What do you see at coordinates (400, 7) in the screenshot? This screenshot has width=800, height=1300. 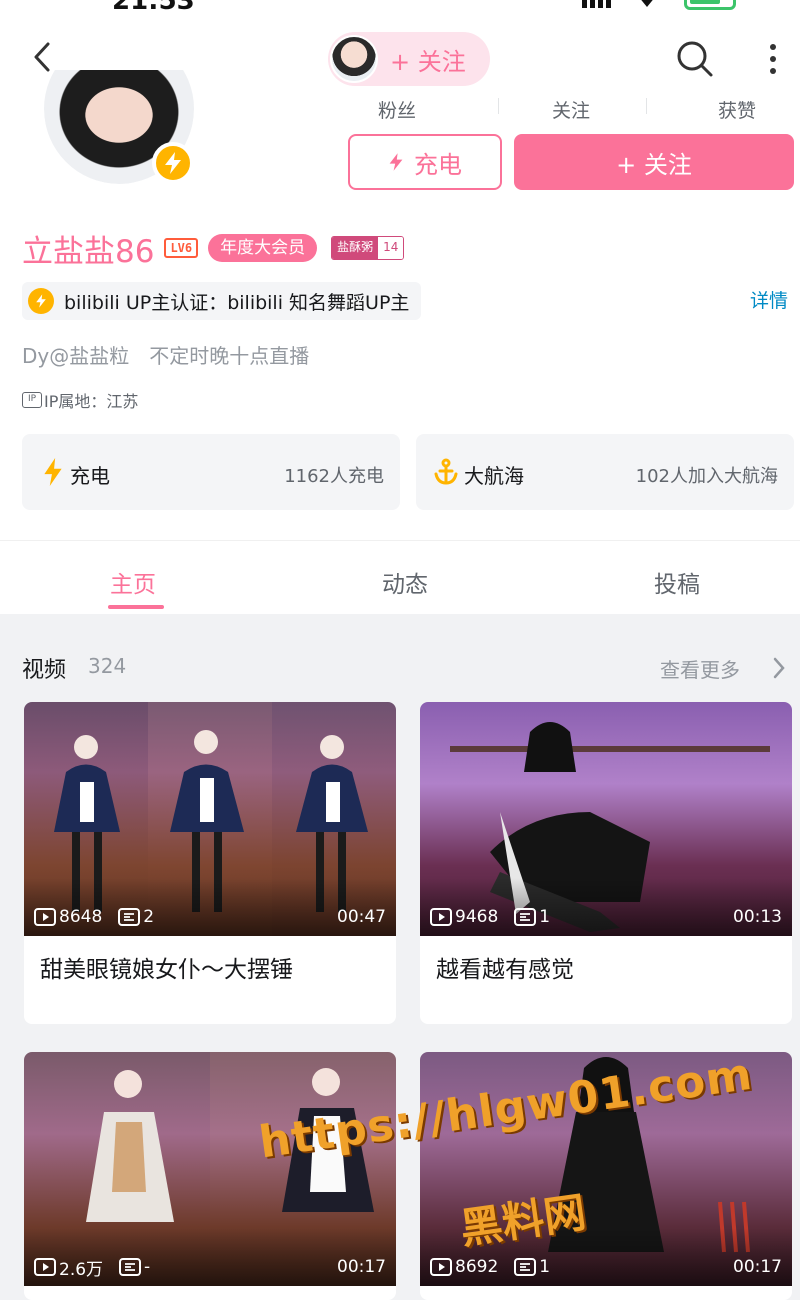 I see `status-bar: 21:53` at bounding box center [400, 7].